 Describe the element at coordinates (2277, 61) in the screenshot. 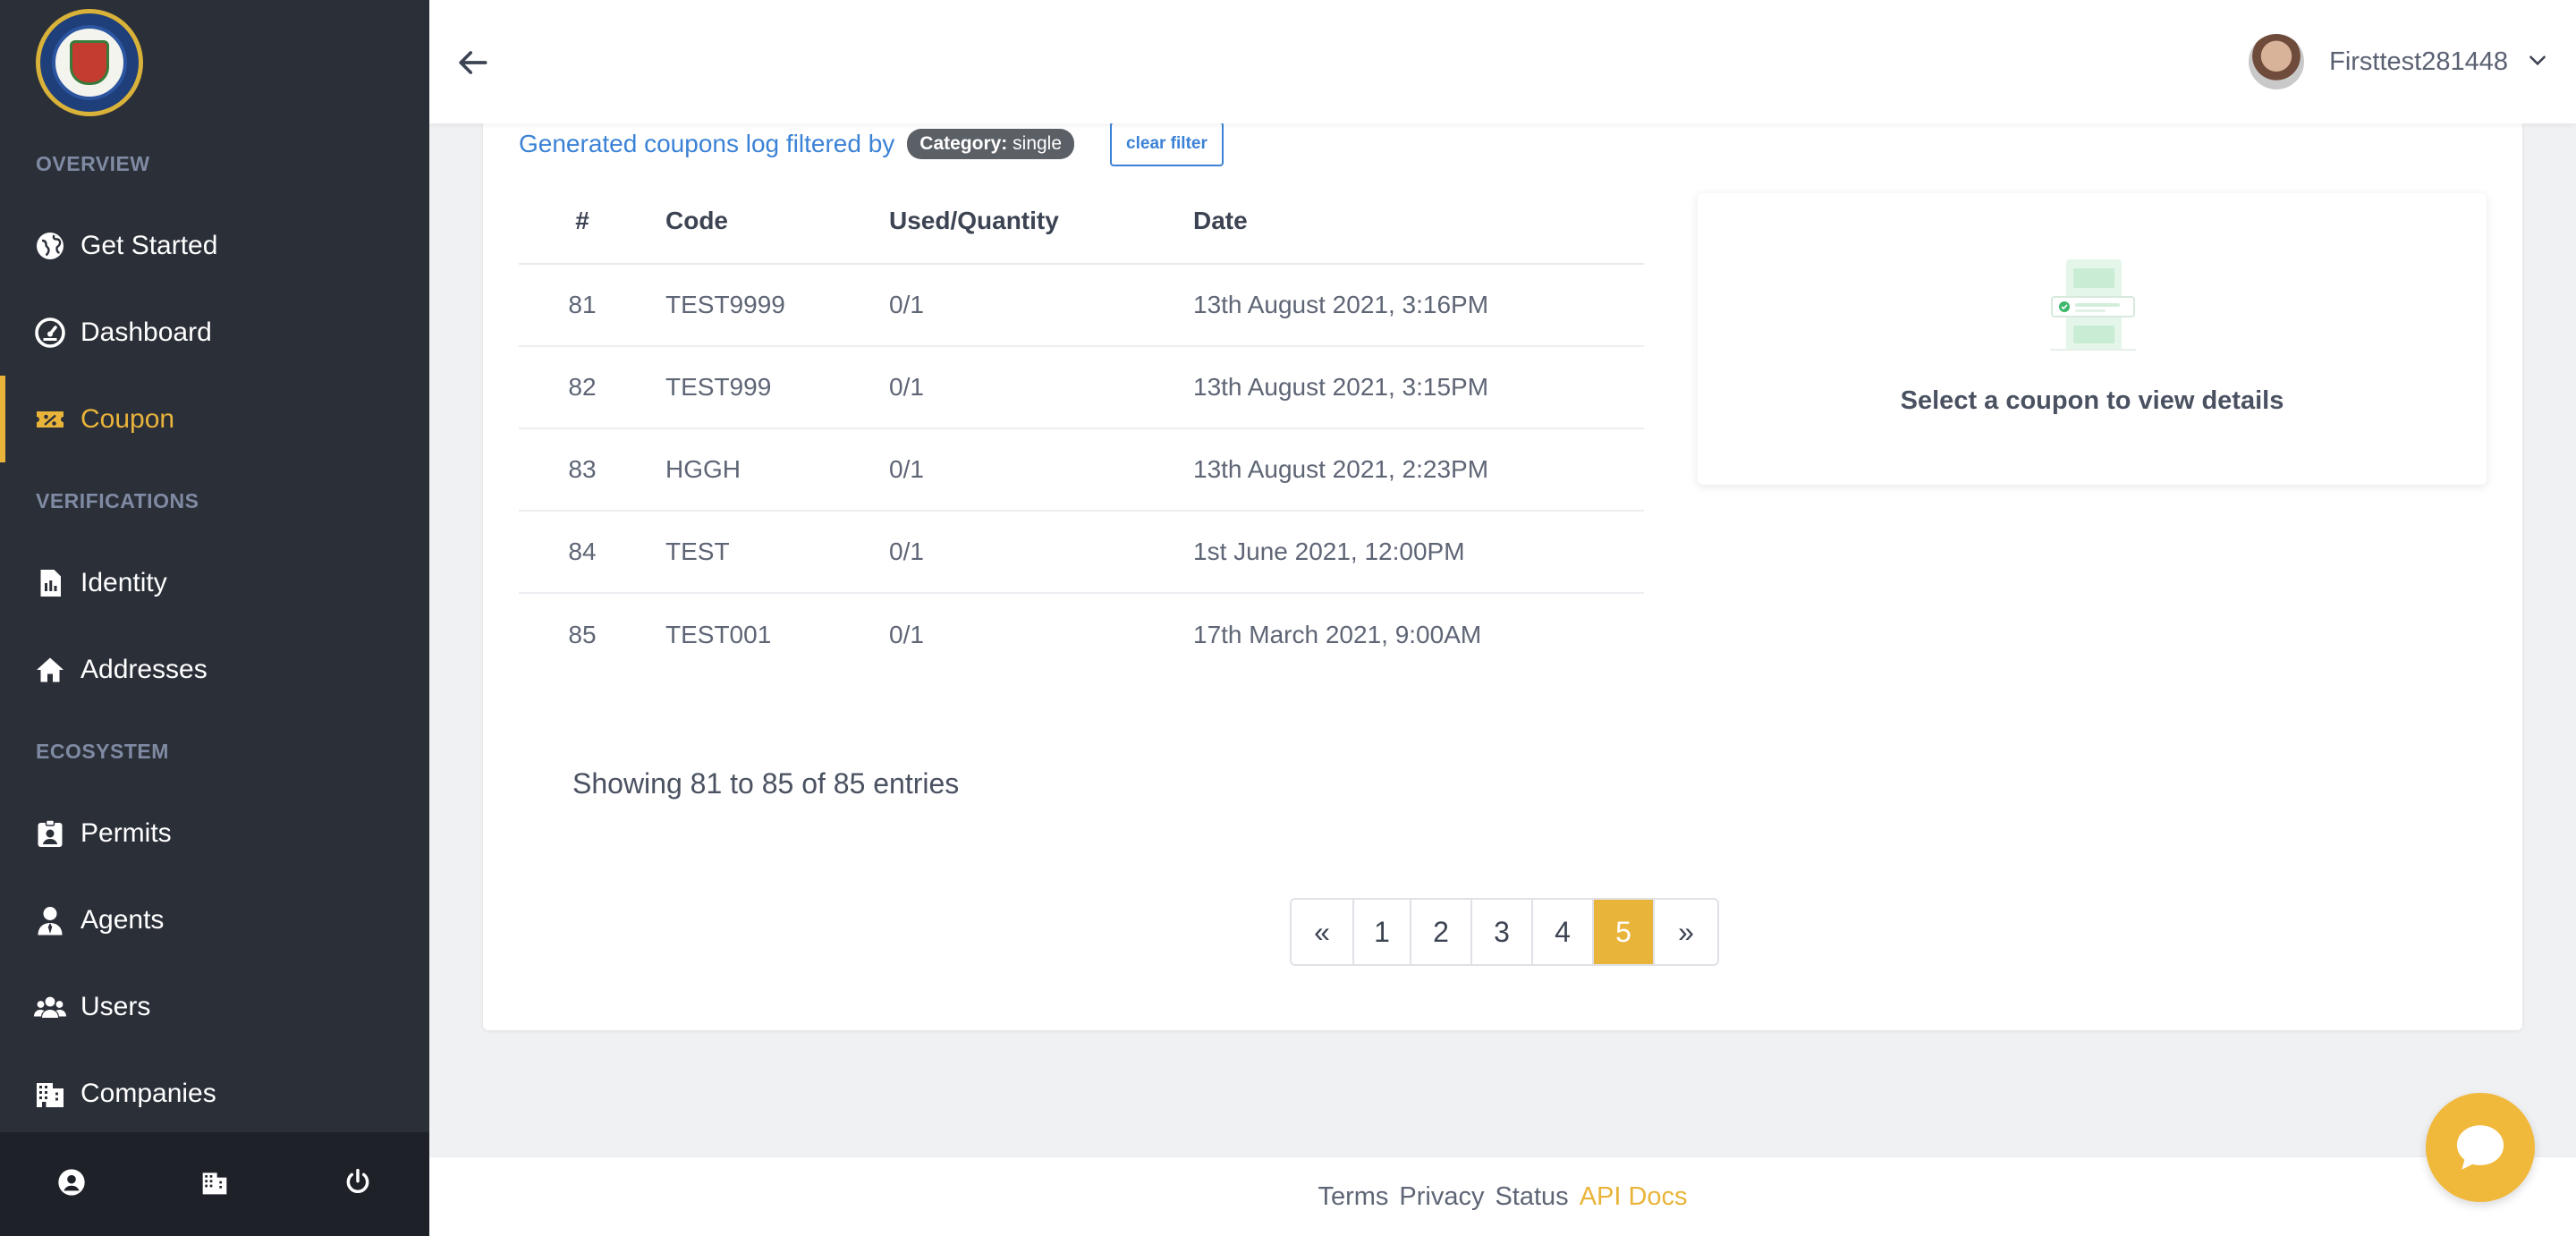

I see `avatar` at that location.